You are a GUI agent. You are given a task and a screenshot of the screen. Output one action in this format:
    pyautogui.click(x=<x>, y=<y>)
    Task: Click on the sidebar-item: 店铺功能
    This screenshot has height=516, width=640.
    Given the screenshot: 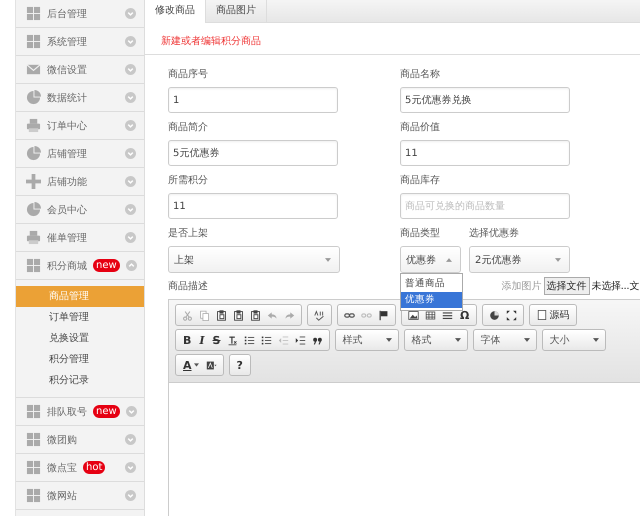 What is the action you would take?
    pyautogui.click(x=80, y=182)
    